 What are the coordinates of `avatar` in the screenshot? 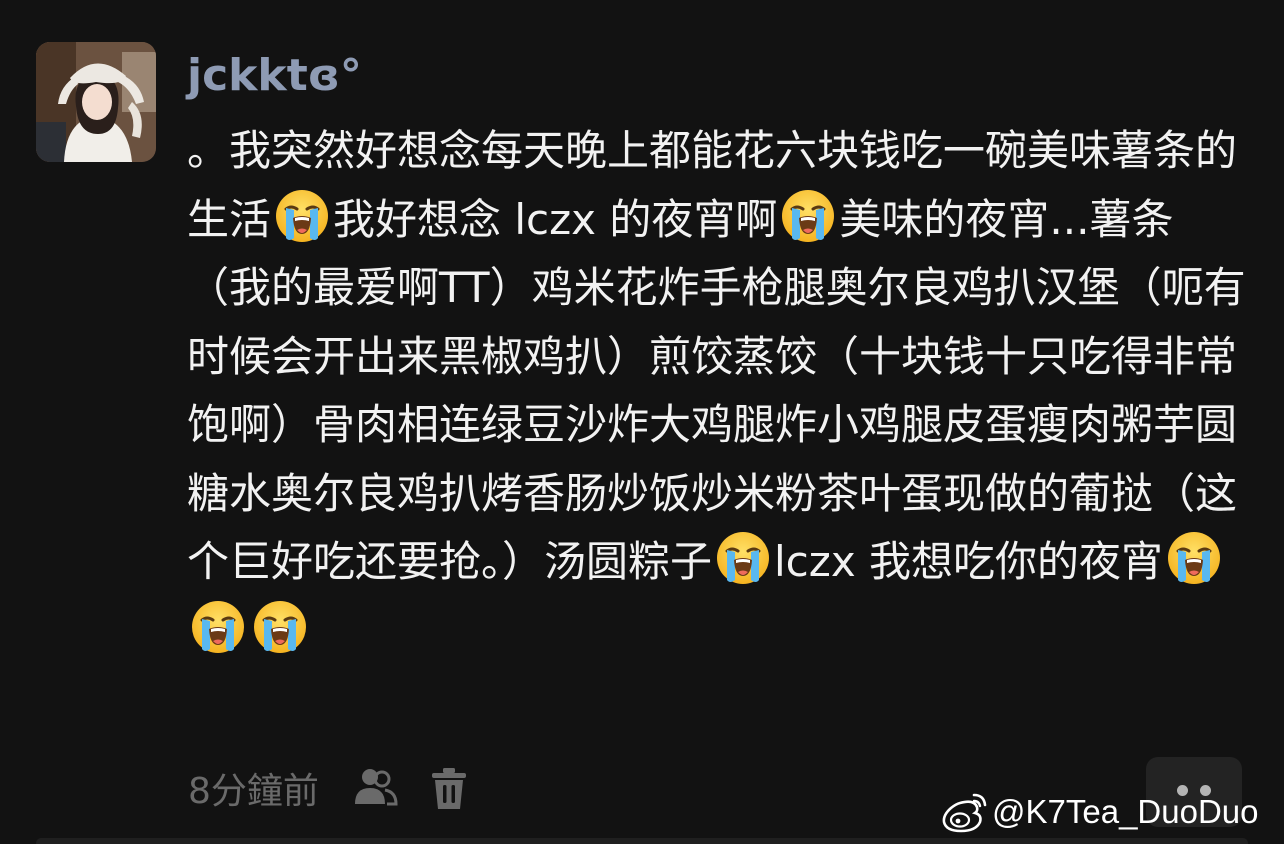 It's located at (96, 102).